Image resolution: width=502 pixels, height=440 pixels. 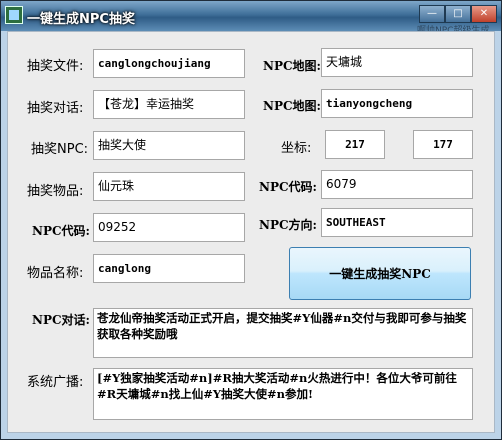 I want to click on broadcast-label: 系统广播:, so click(x=55, y=382).